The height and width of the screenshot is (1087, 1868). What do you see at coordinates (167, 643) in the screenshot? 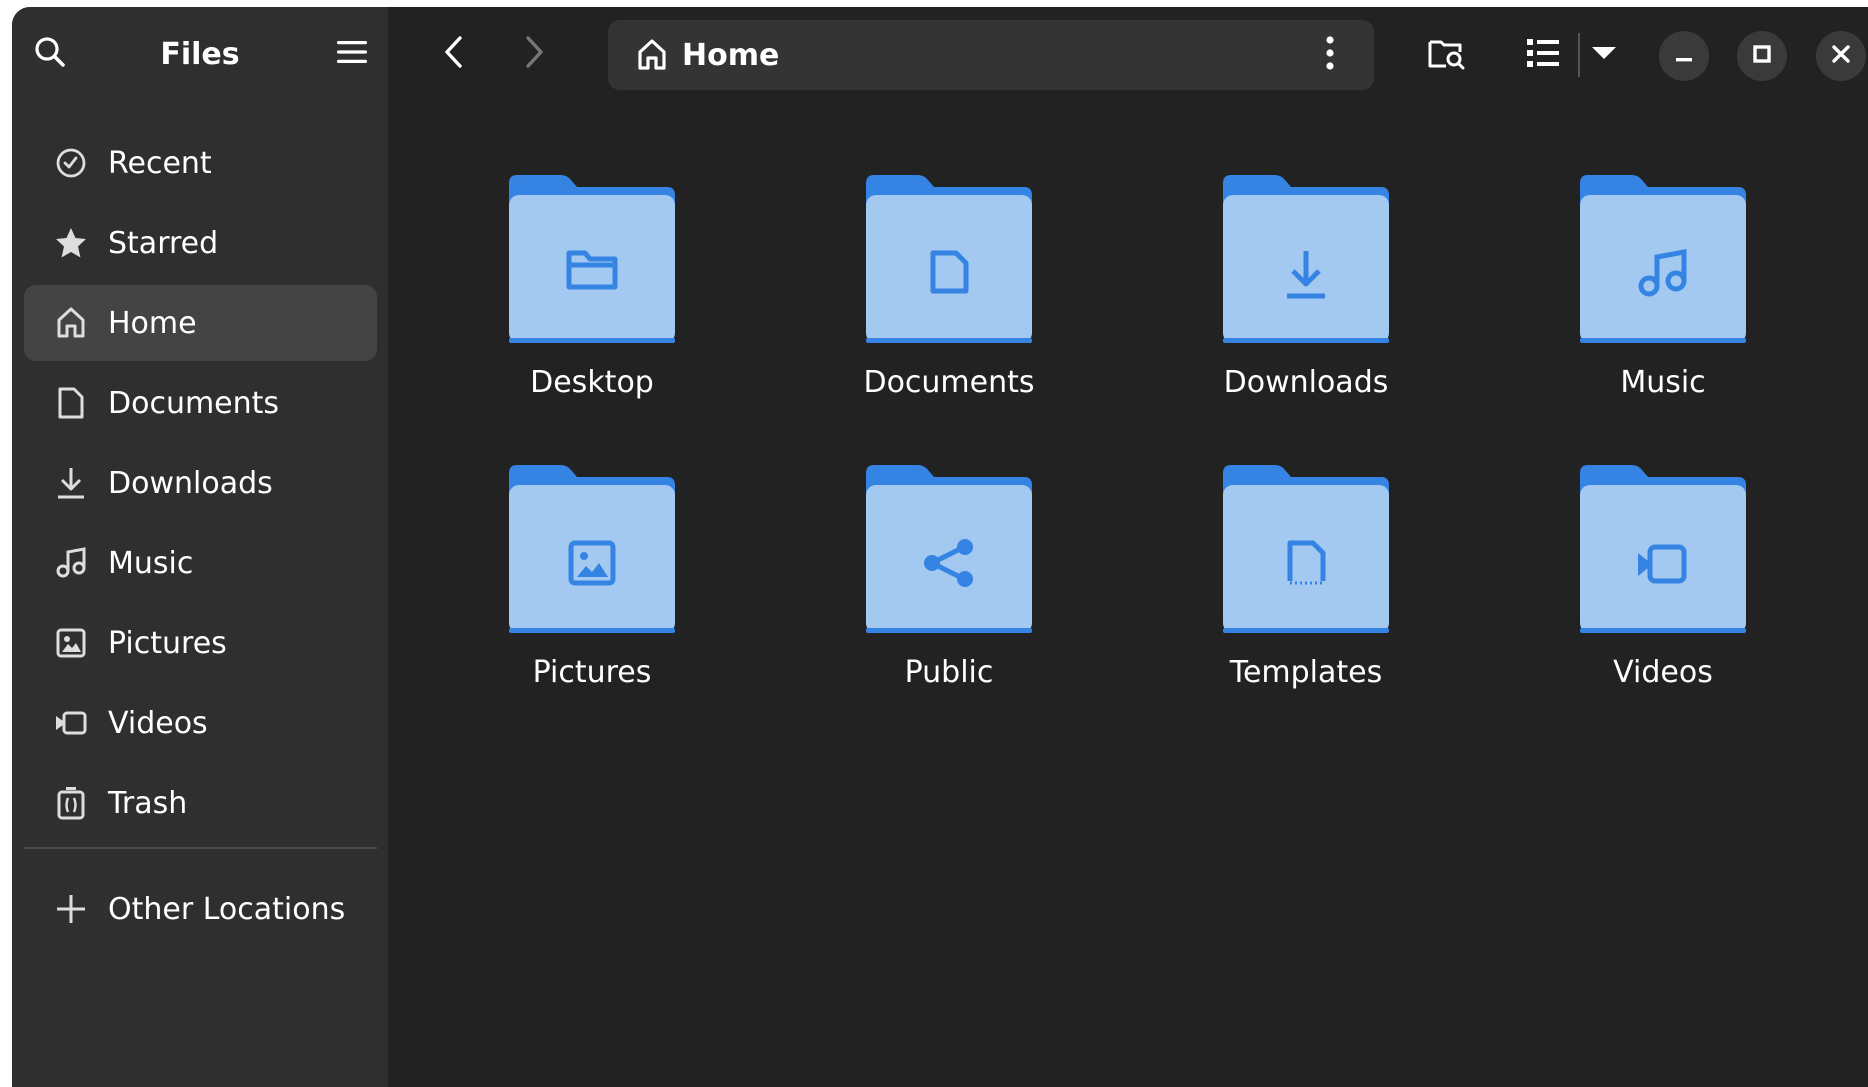
I see `sidebar-item-label: Pictures` at bounding box center [167, 643].